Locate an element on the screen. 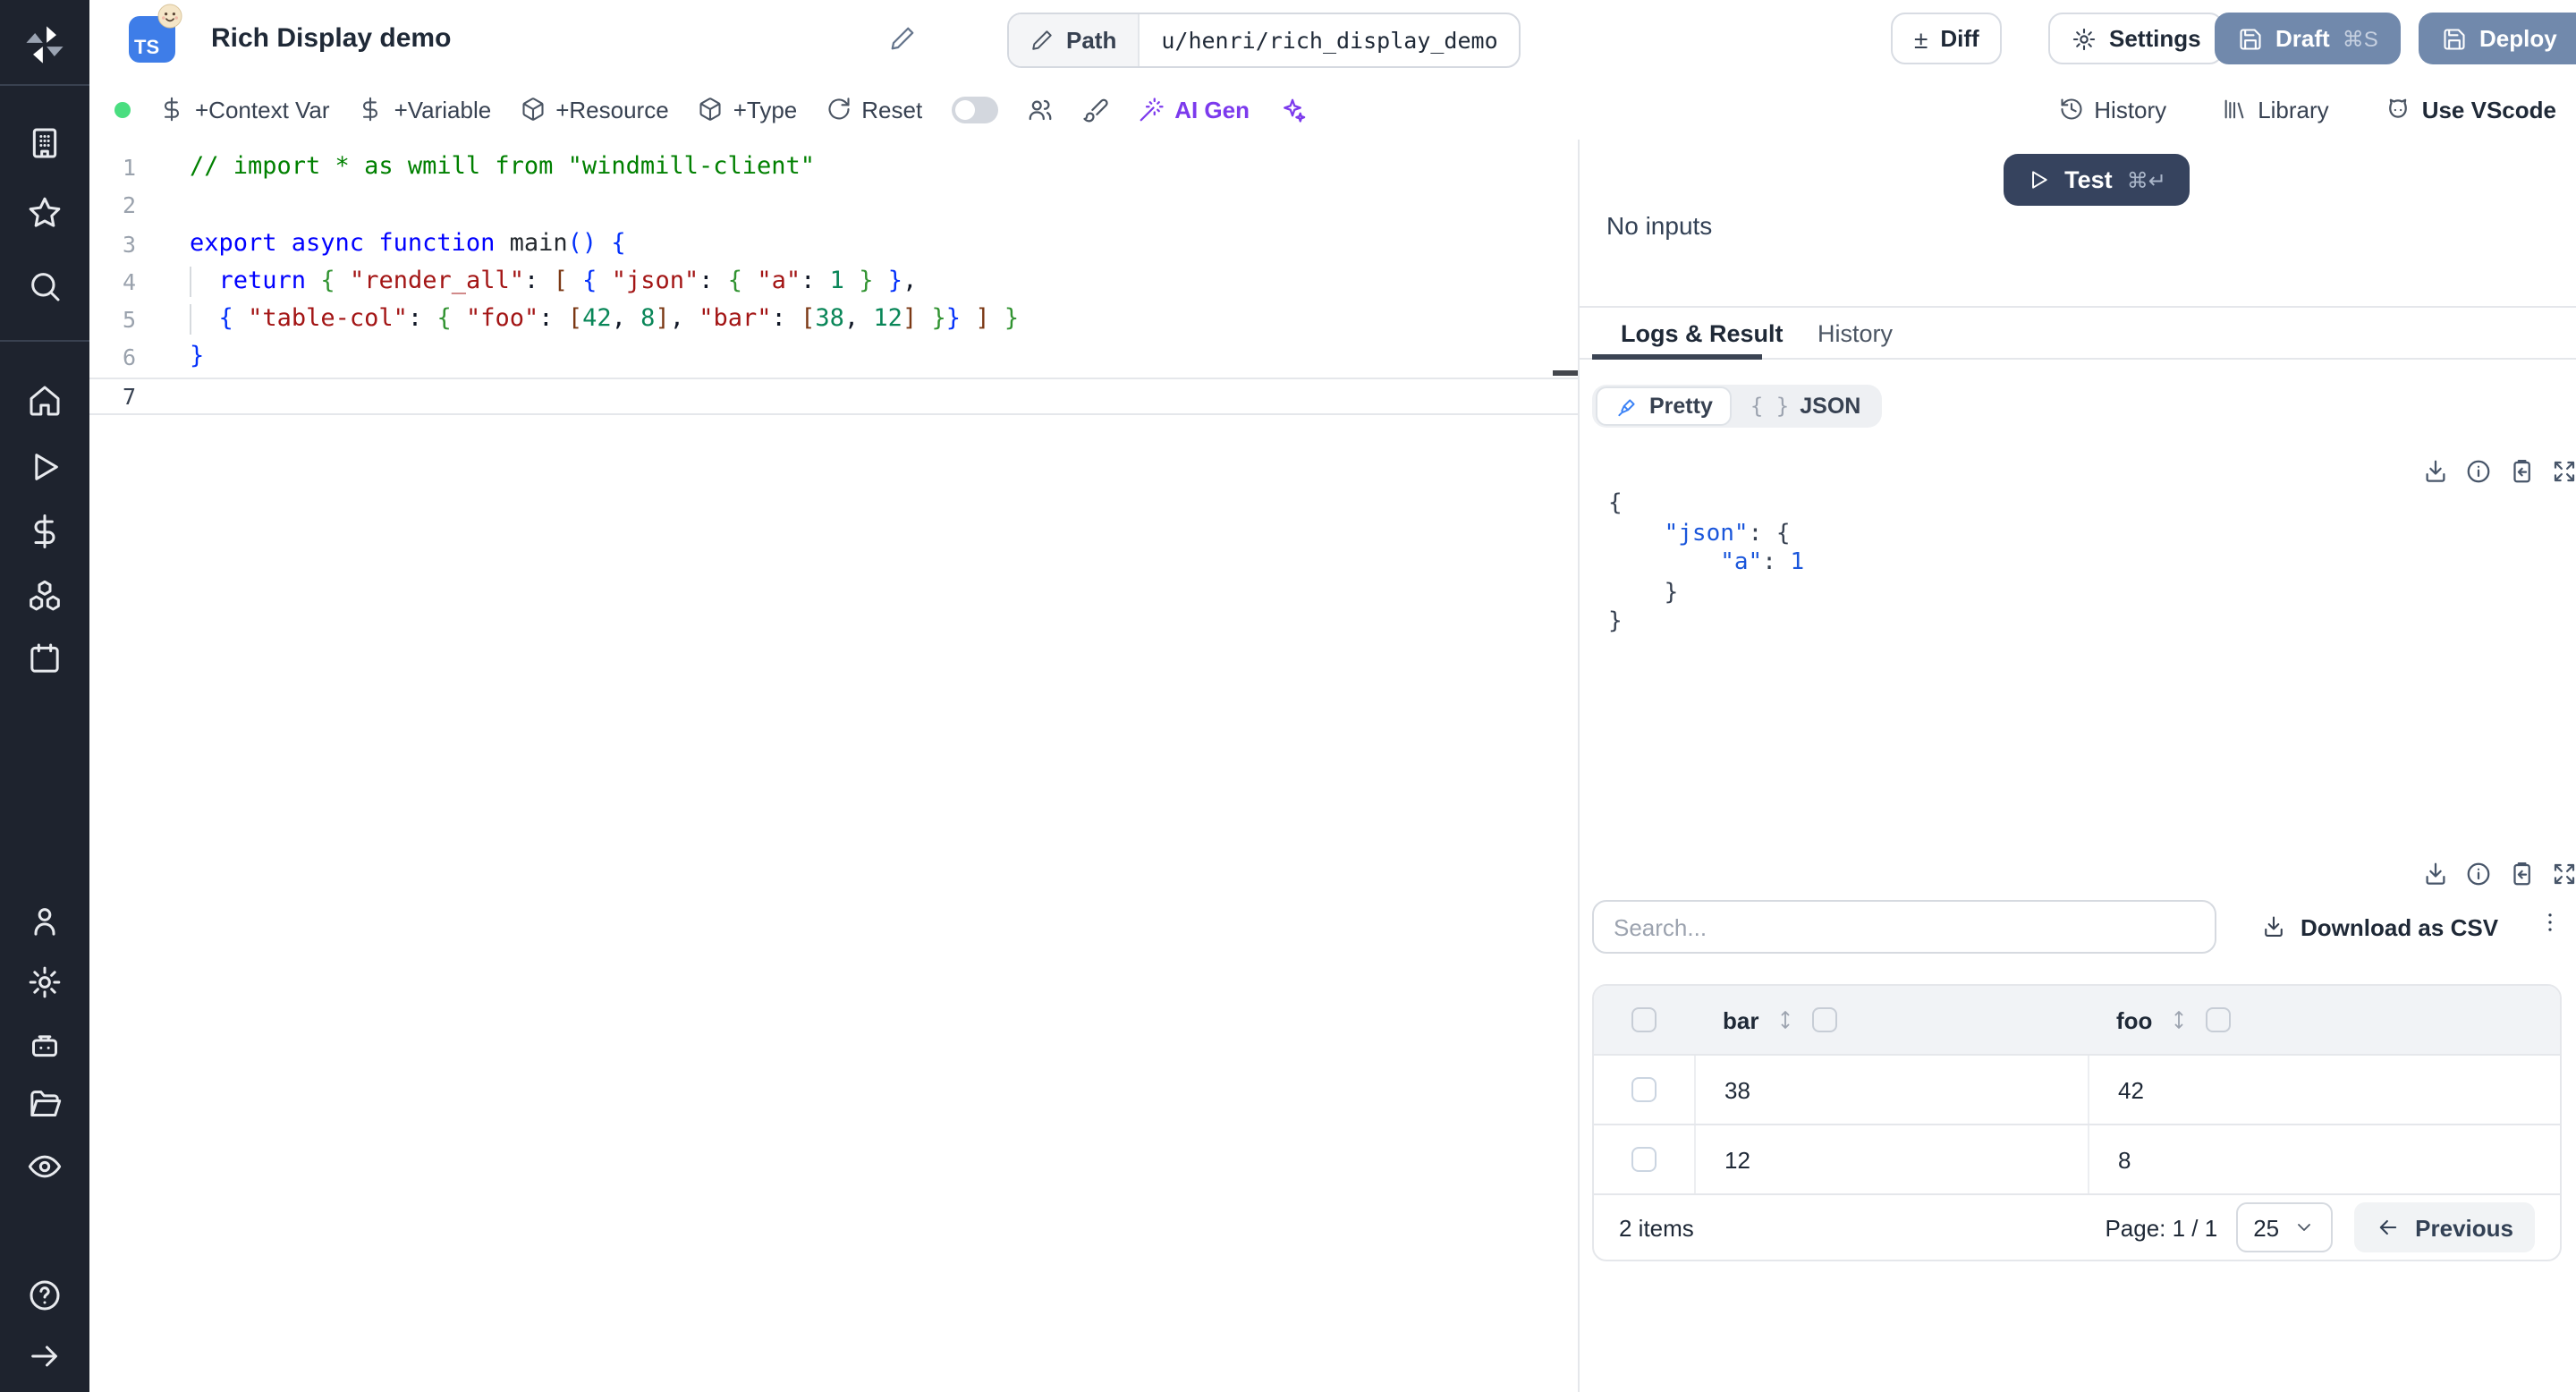 This screenshot has height=1392, width=2576. sidebar-item-resources-cubes-icon is located at coordinates (44, 596).